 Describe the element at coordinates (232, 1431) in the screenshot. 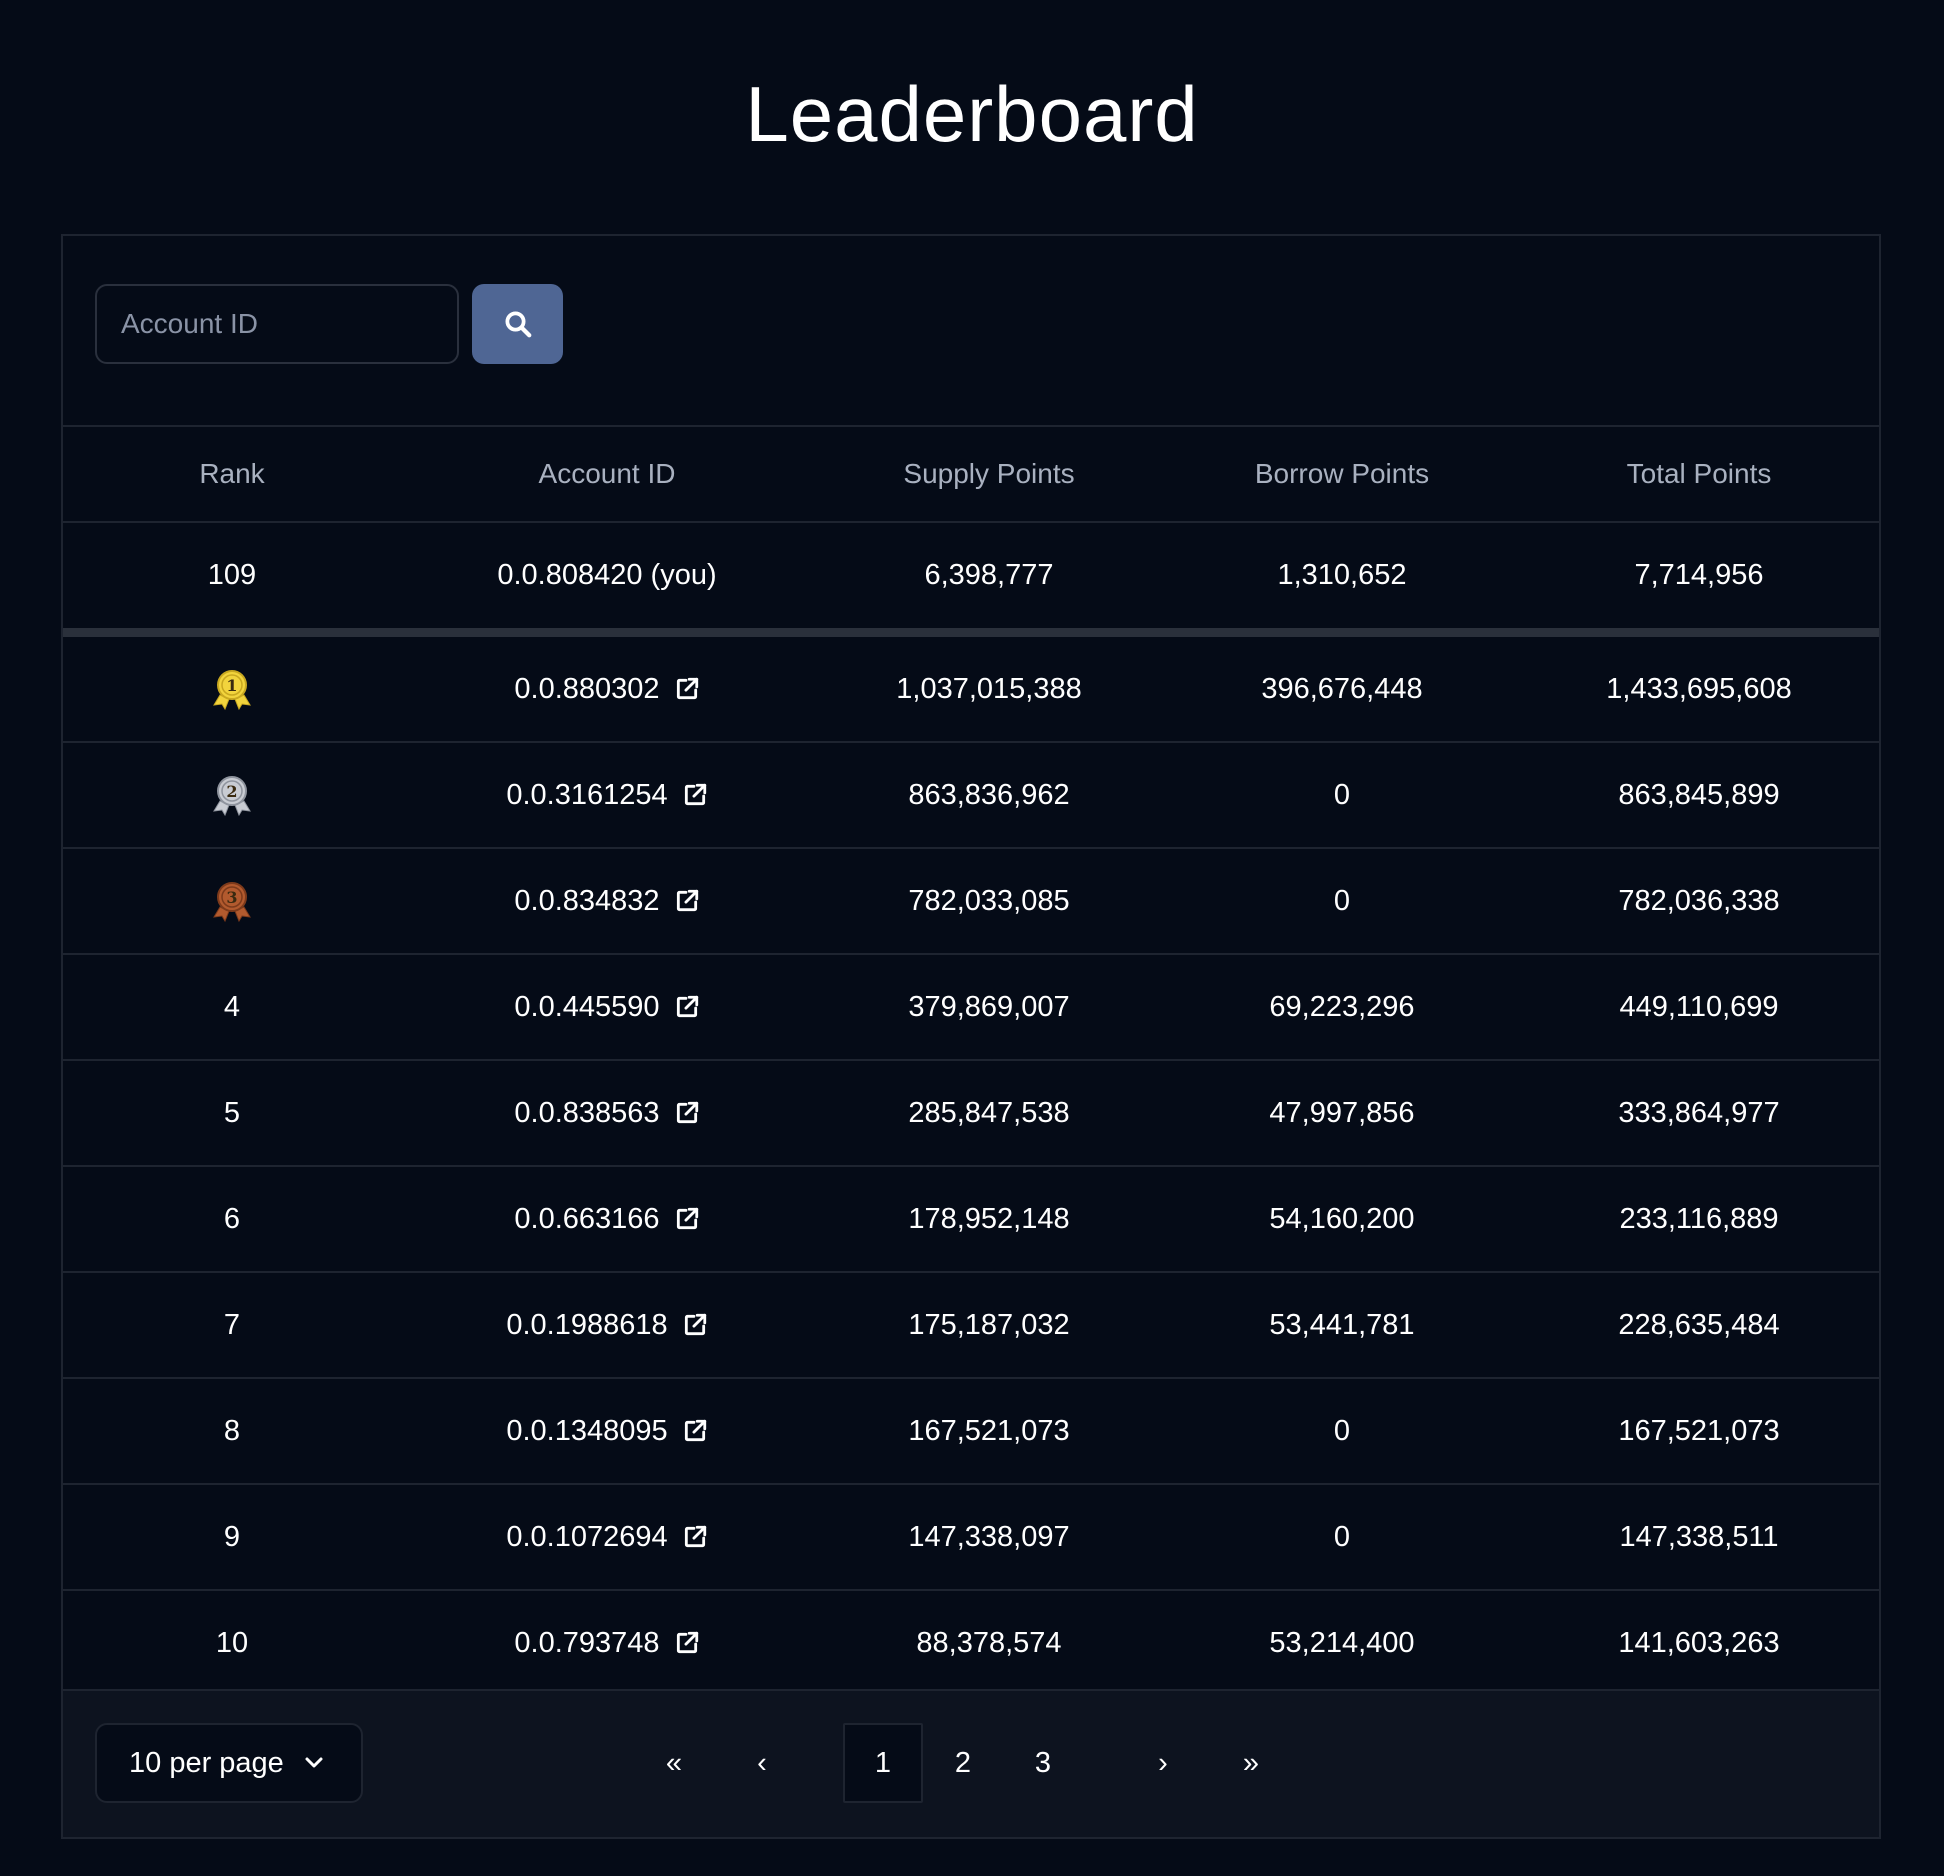

I see `rank-cell: 8` at that location.